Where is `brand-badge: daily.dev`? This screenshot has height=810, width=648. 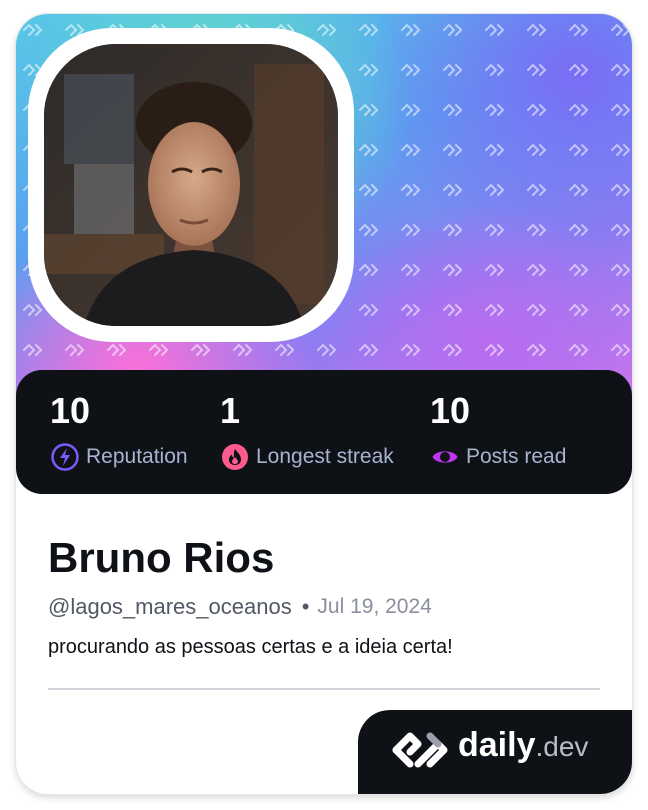 brand-badge: daily.dev is located at coordinates (495, 752).